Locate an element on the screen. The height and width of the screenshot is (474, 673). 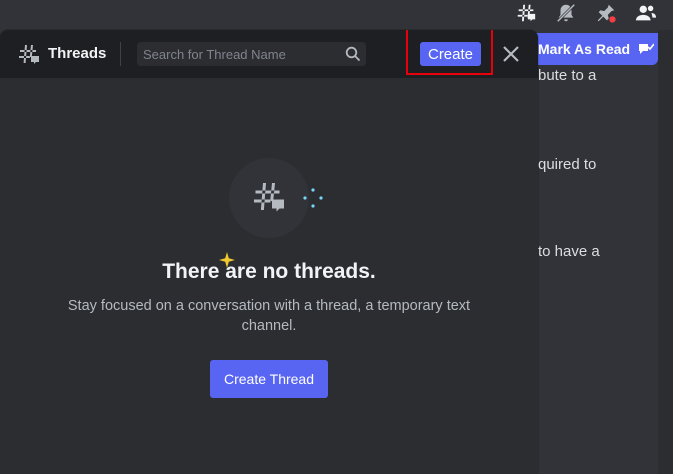
channel-scrollbar is located at coordinates (665, 252).